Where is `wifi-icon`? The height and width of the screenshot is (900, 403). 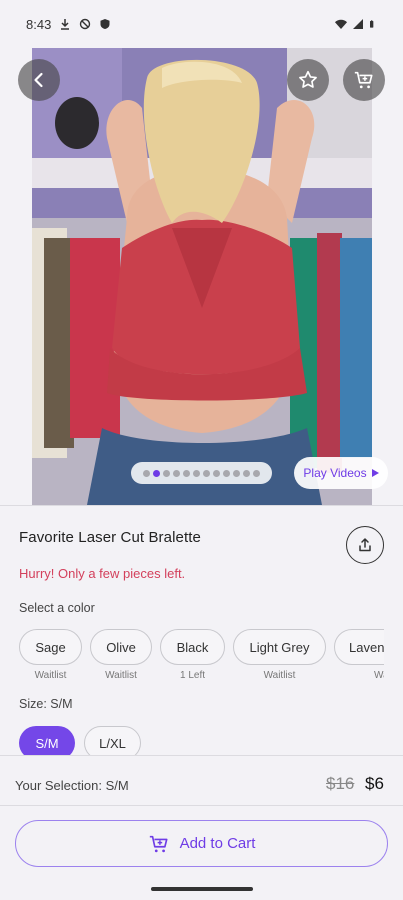 wifi-icon is located at coordinates (341, 24).